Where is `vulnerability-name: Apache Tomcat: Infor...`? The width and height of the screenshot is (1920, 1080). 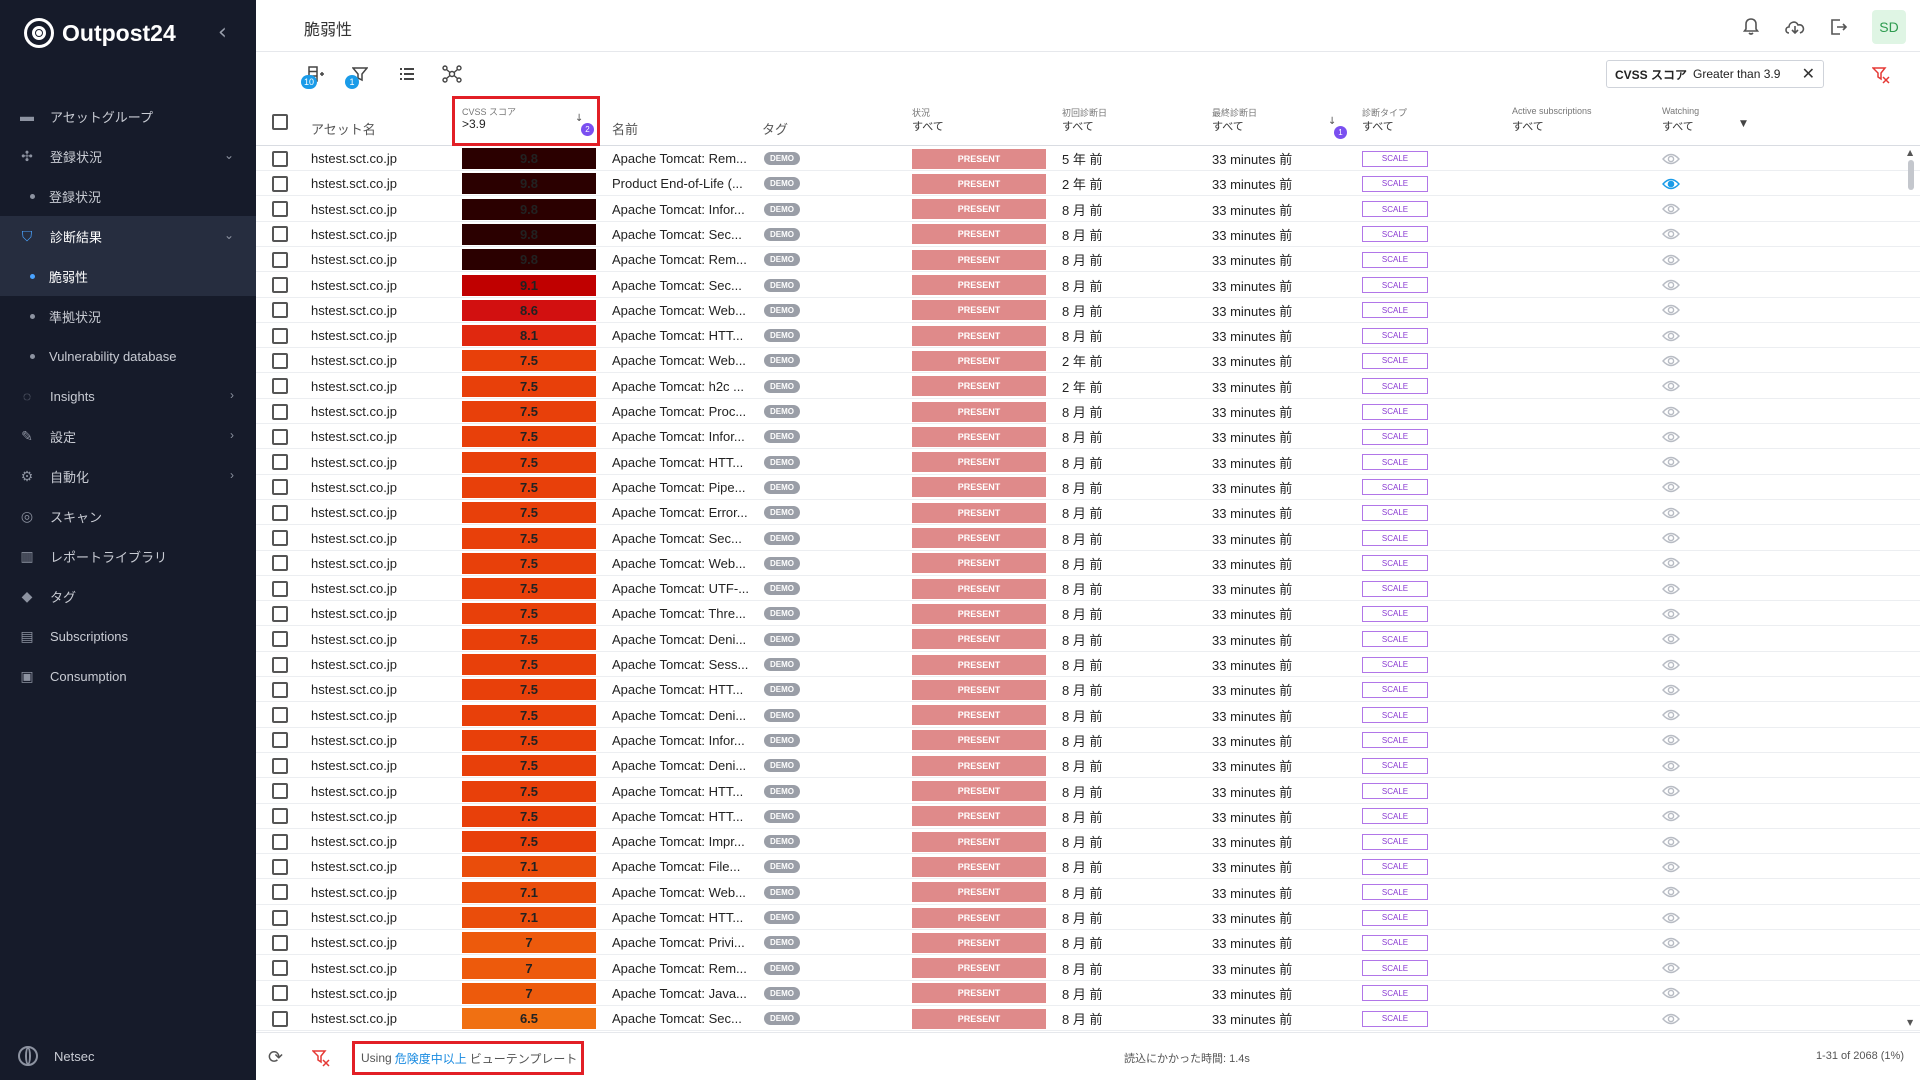 vulnerability-name: Apache Tomcat: Infor... is located at coordinates (683, 740).